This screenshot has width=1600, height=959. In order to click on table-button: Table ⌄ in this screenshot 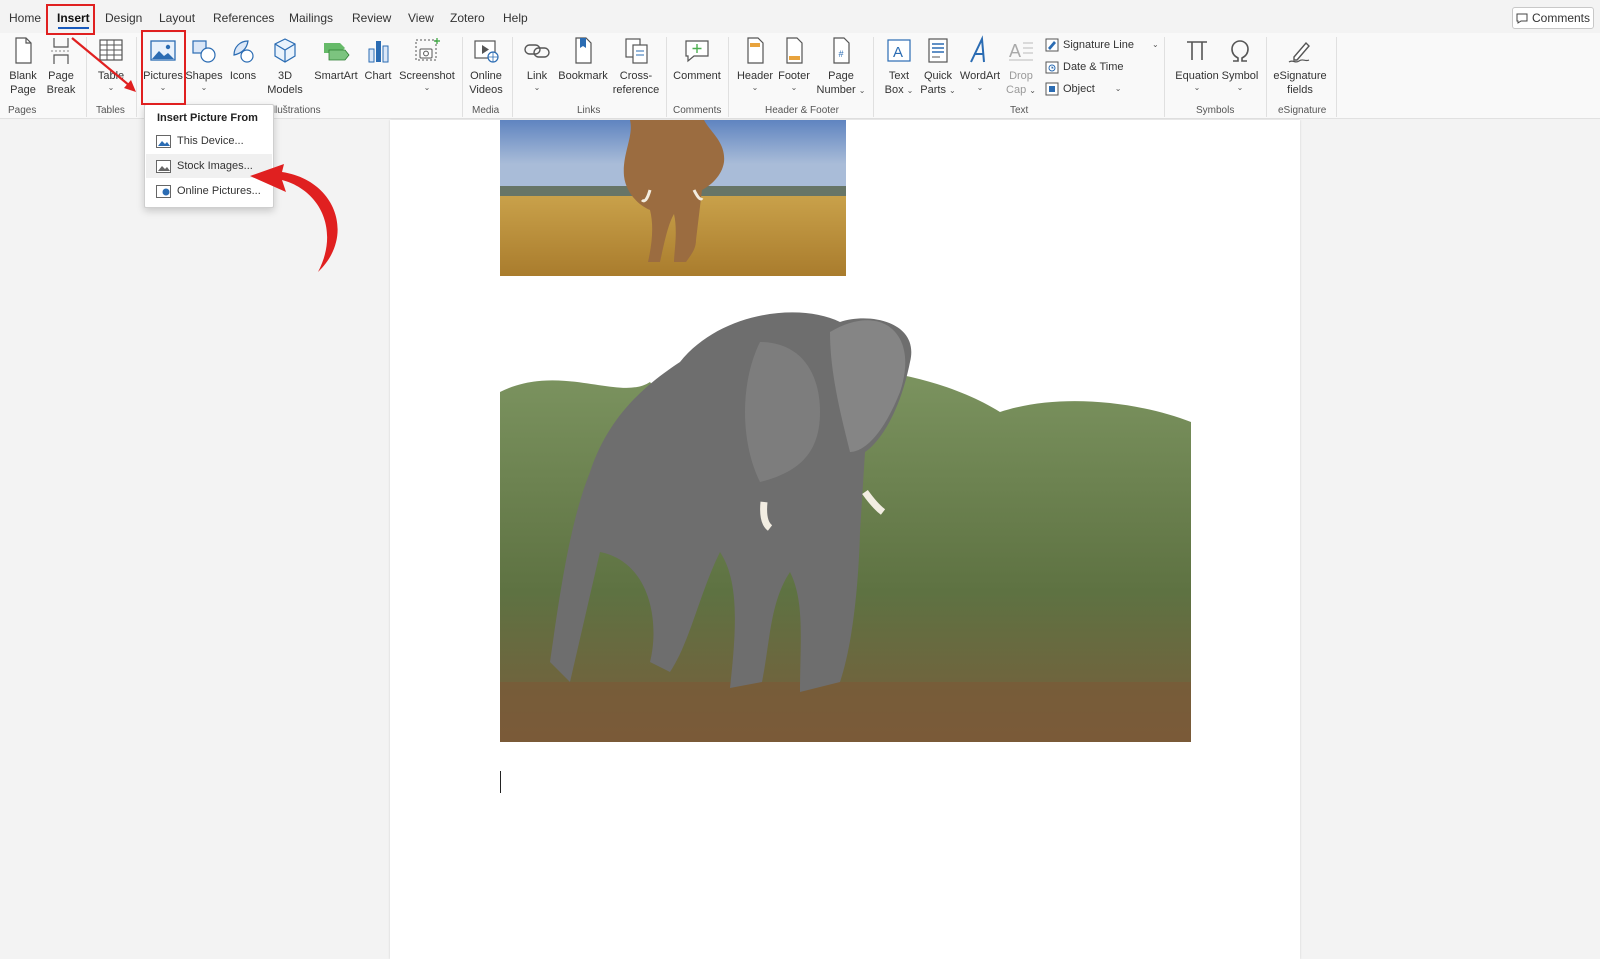, I will do `click(111, 64)`.